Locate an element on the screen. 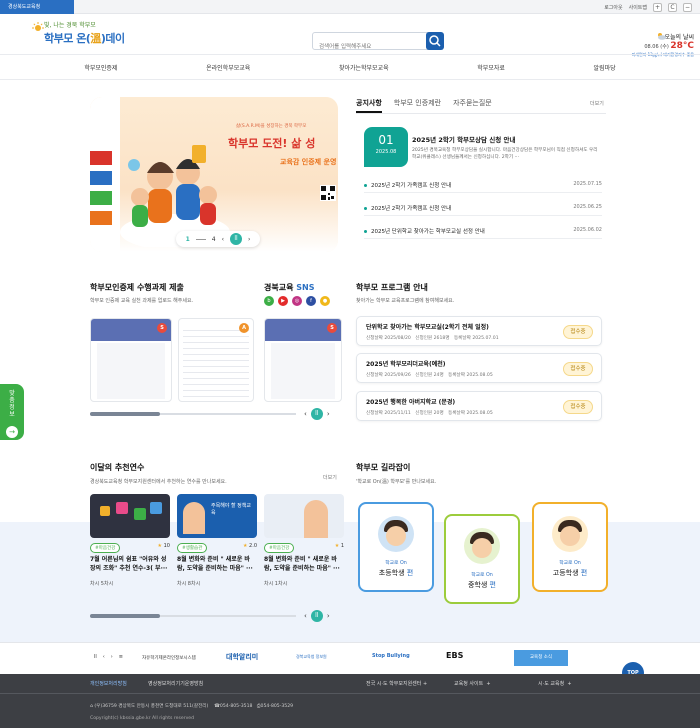 The image size is (700, 728). footer-select-edu: 교육청 사이트 + is located at coordinates (492, 683).